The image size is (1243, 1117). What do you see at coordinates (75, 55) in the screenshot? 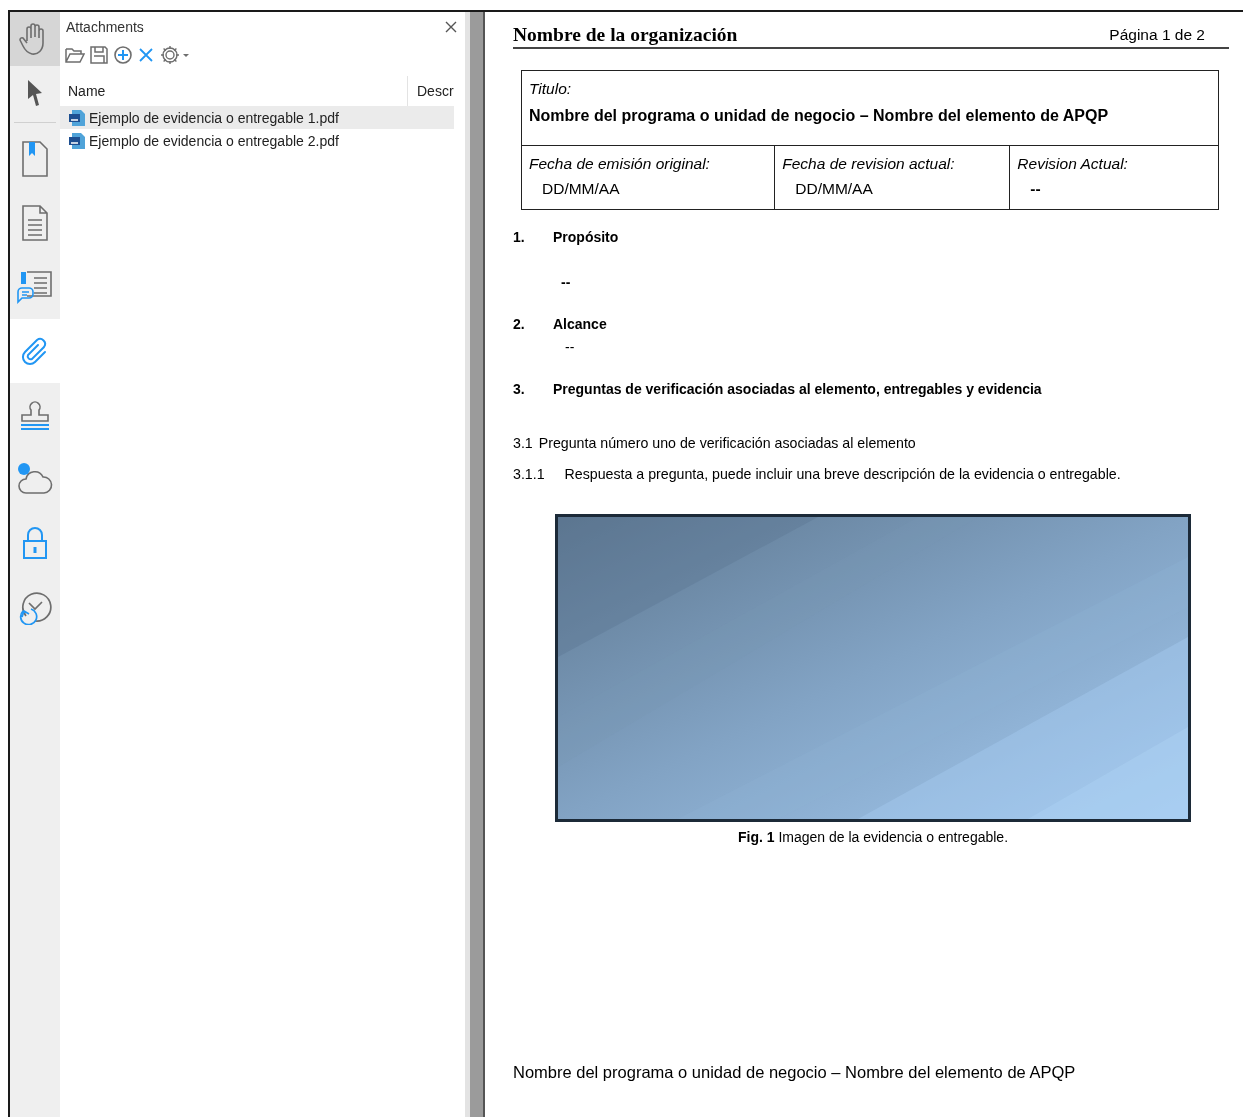
I see `open-folder-icon` at bounding box center [75, 55].